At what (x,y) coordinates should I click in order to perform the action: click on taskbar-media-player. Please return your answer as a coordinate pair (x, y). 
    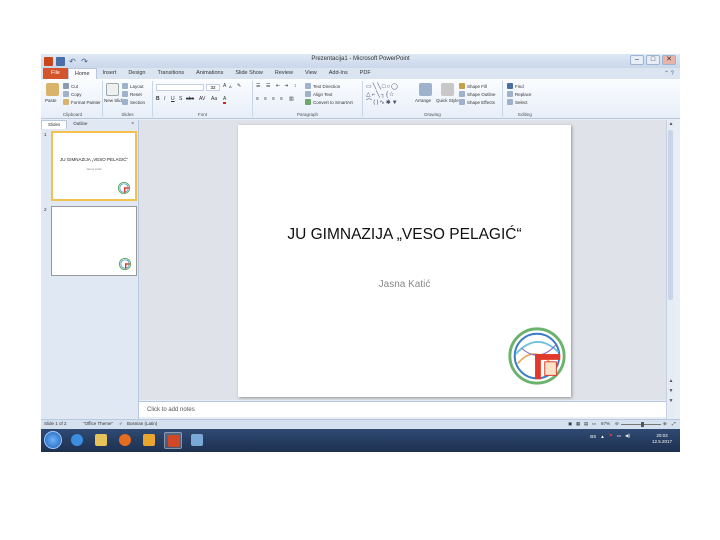
    Looking at the image, I should click on (149, 440).